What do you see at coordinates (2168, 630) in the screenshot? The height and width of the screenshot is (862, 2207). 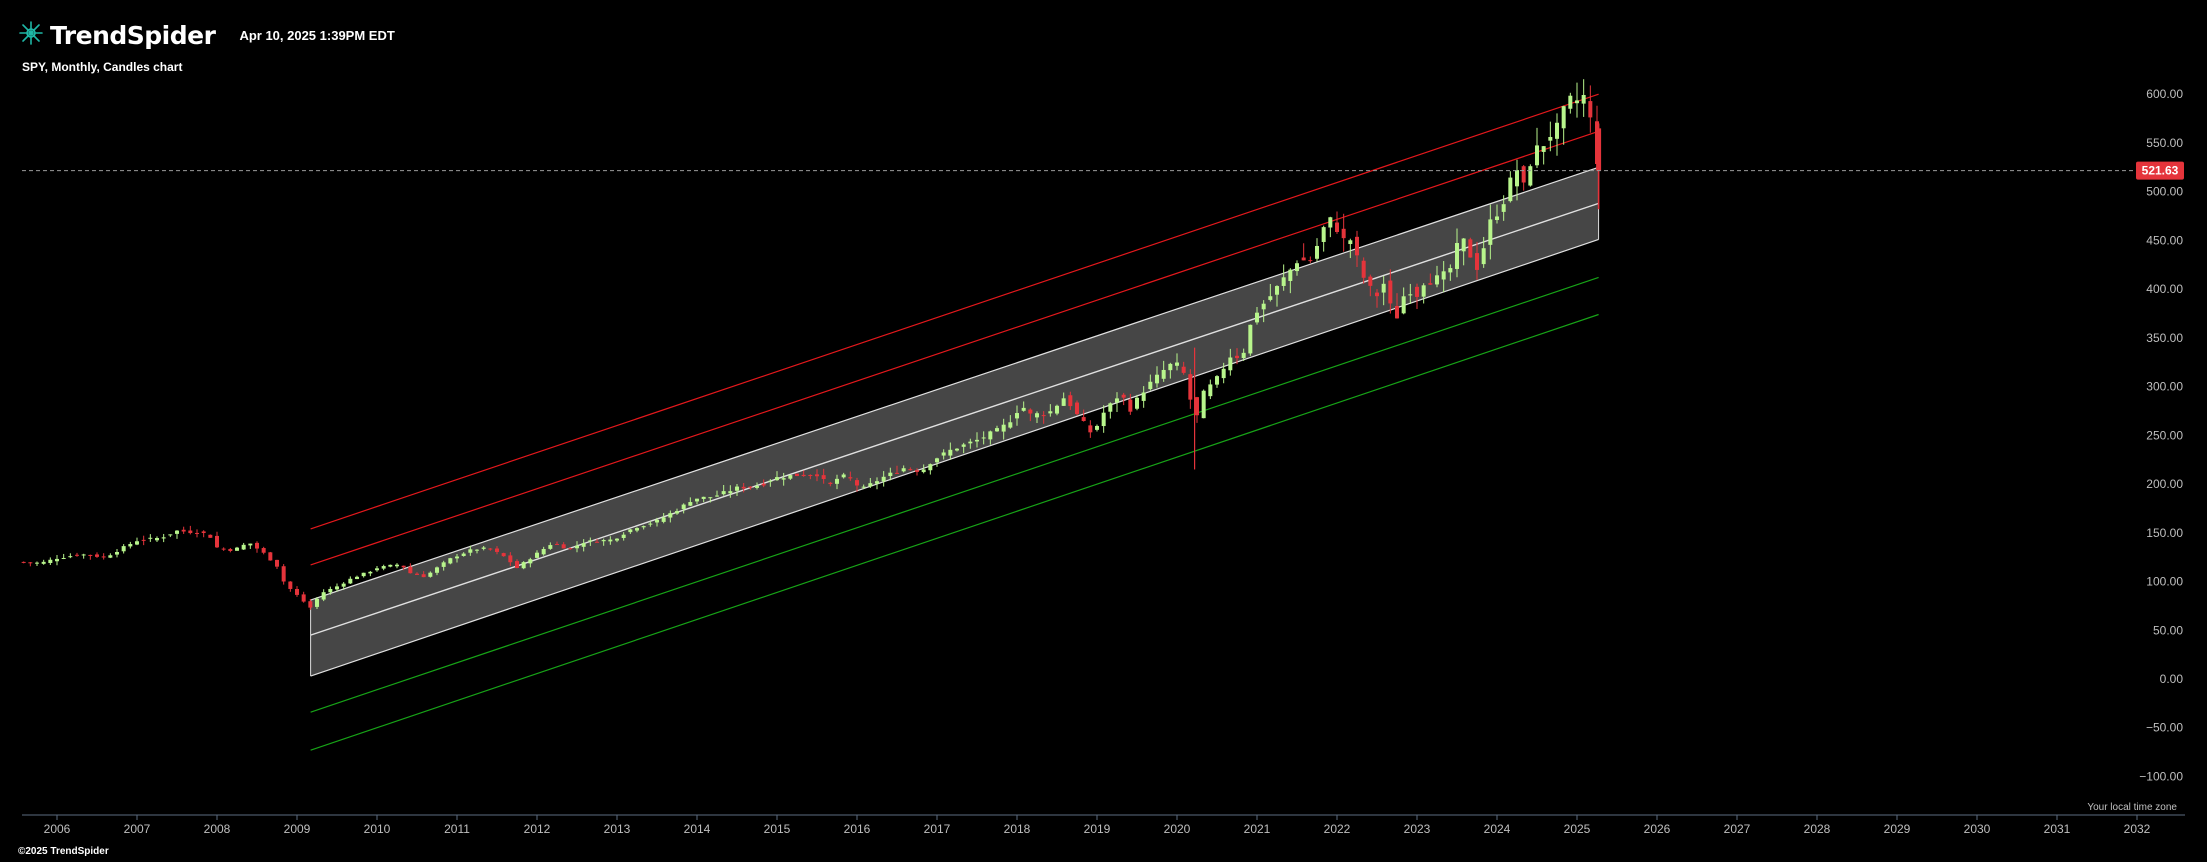 I see `y-tick-label: 50.00` at bounding box center [2168, 630].